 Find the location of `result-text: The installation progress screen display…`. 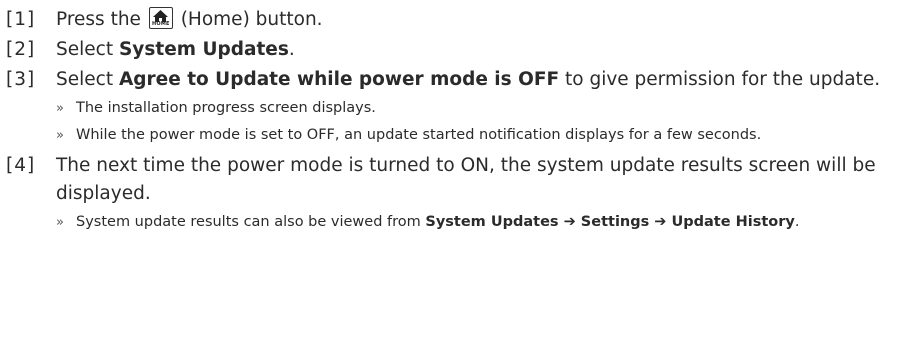

result-text: The installation progress screen display… is located at coordinates (226, 108).